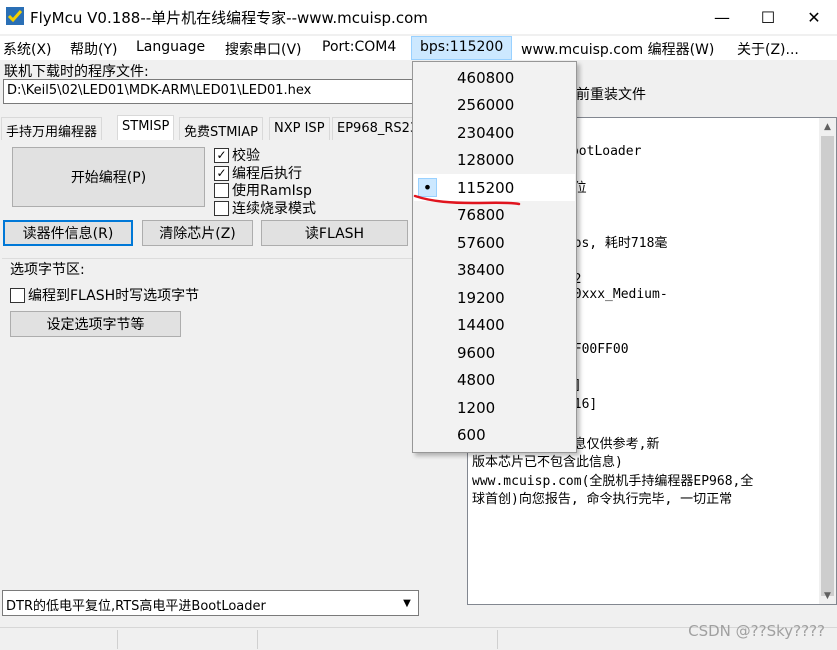  What do you see at coordinates (617, 49) in the screenshot?
I see `menu-programmer: www.mcuisp.com 编程器(W)` at bounding box center [617, 49].